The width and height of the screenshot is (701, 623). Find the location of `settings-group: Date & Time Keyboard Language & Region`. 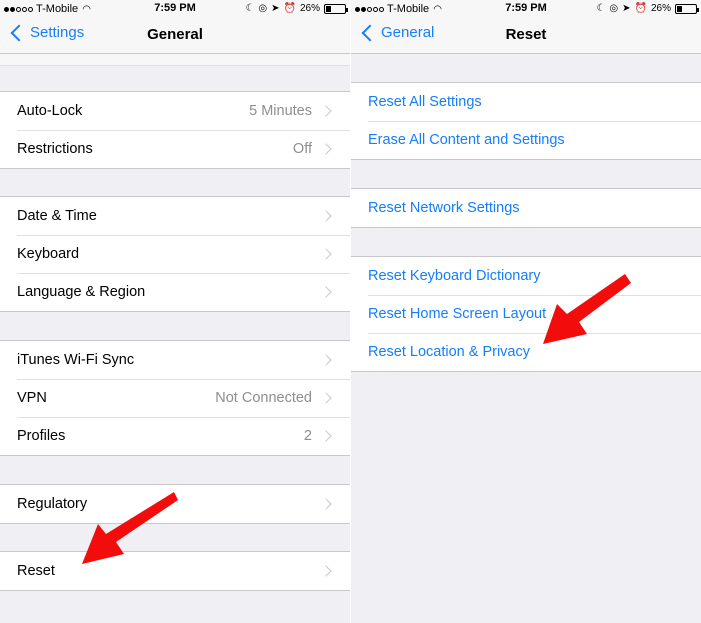

settings-group: Date & Time Keyboard Language & Region is located at coordinates (175, 254).